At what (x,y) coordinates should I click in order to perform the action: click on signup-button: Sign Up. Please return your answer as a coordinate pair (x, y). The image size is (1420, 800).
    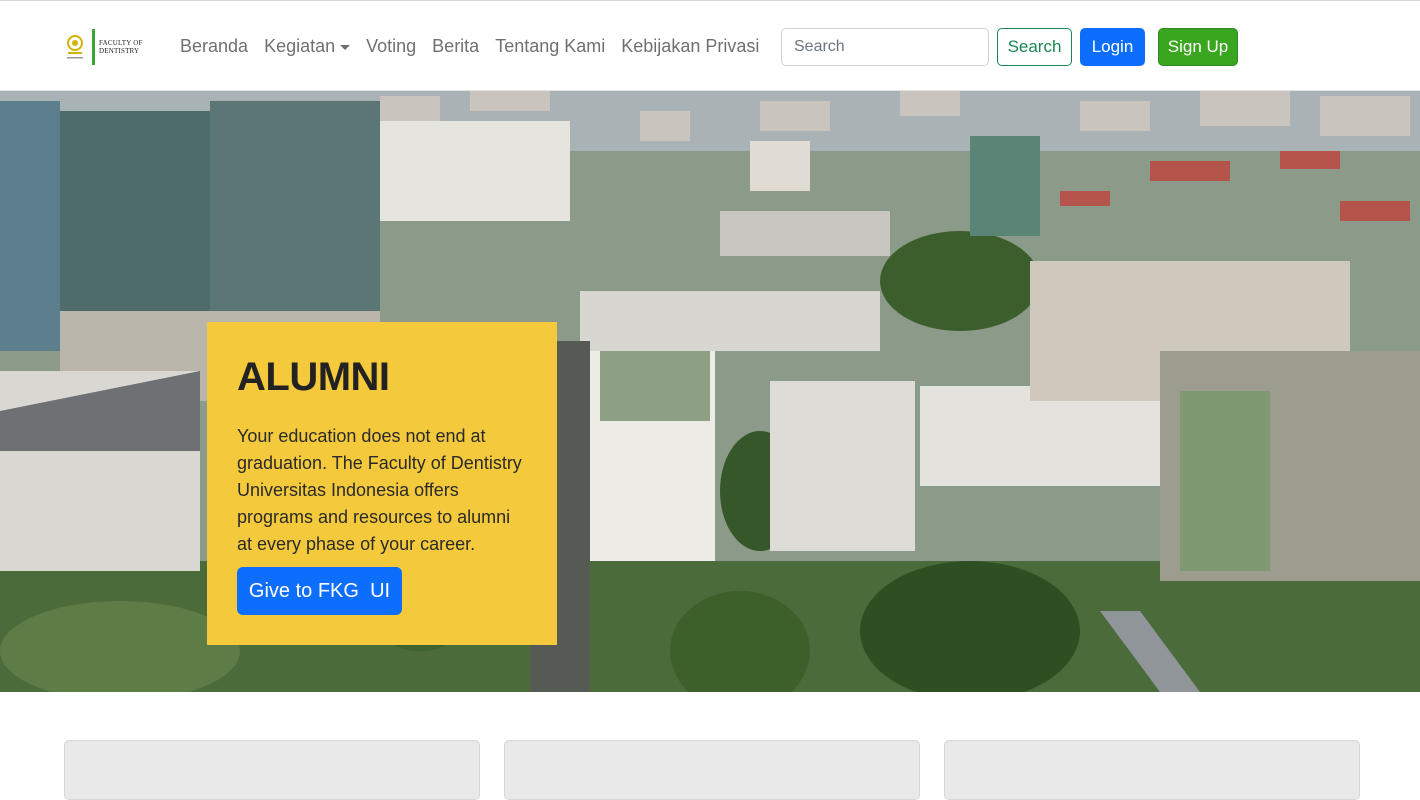
    Looking at the image, I should click on (1198, 47).